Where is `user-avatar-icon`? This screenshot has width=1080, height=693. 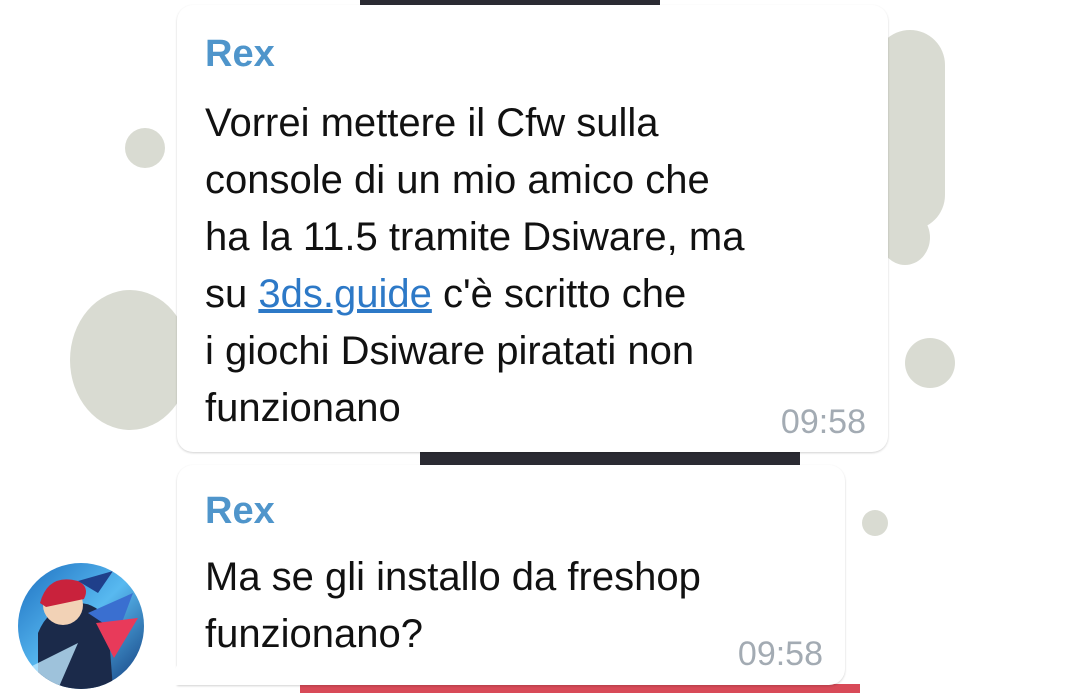 user-avatar-icon is located at coordinates (81, 626).